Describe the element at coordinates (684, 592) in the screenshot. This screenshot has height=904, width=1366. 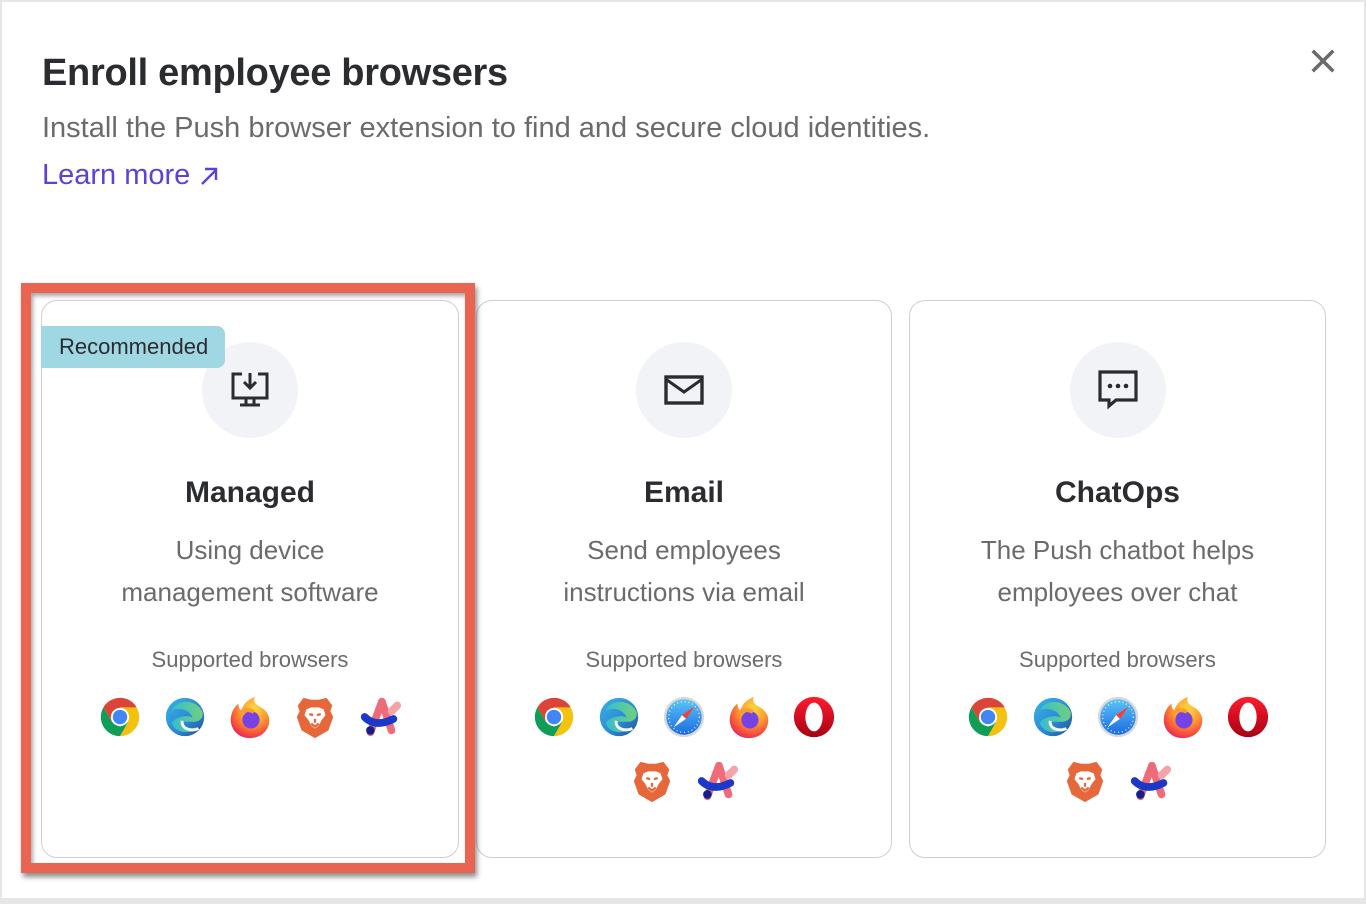
I see `description-line: instructions via email` at that location.